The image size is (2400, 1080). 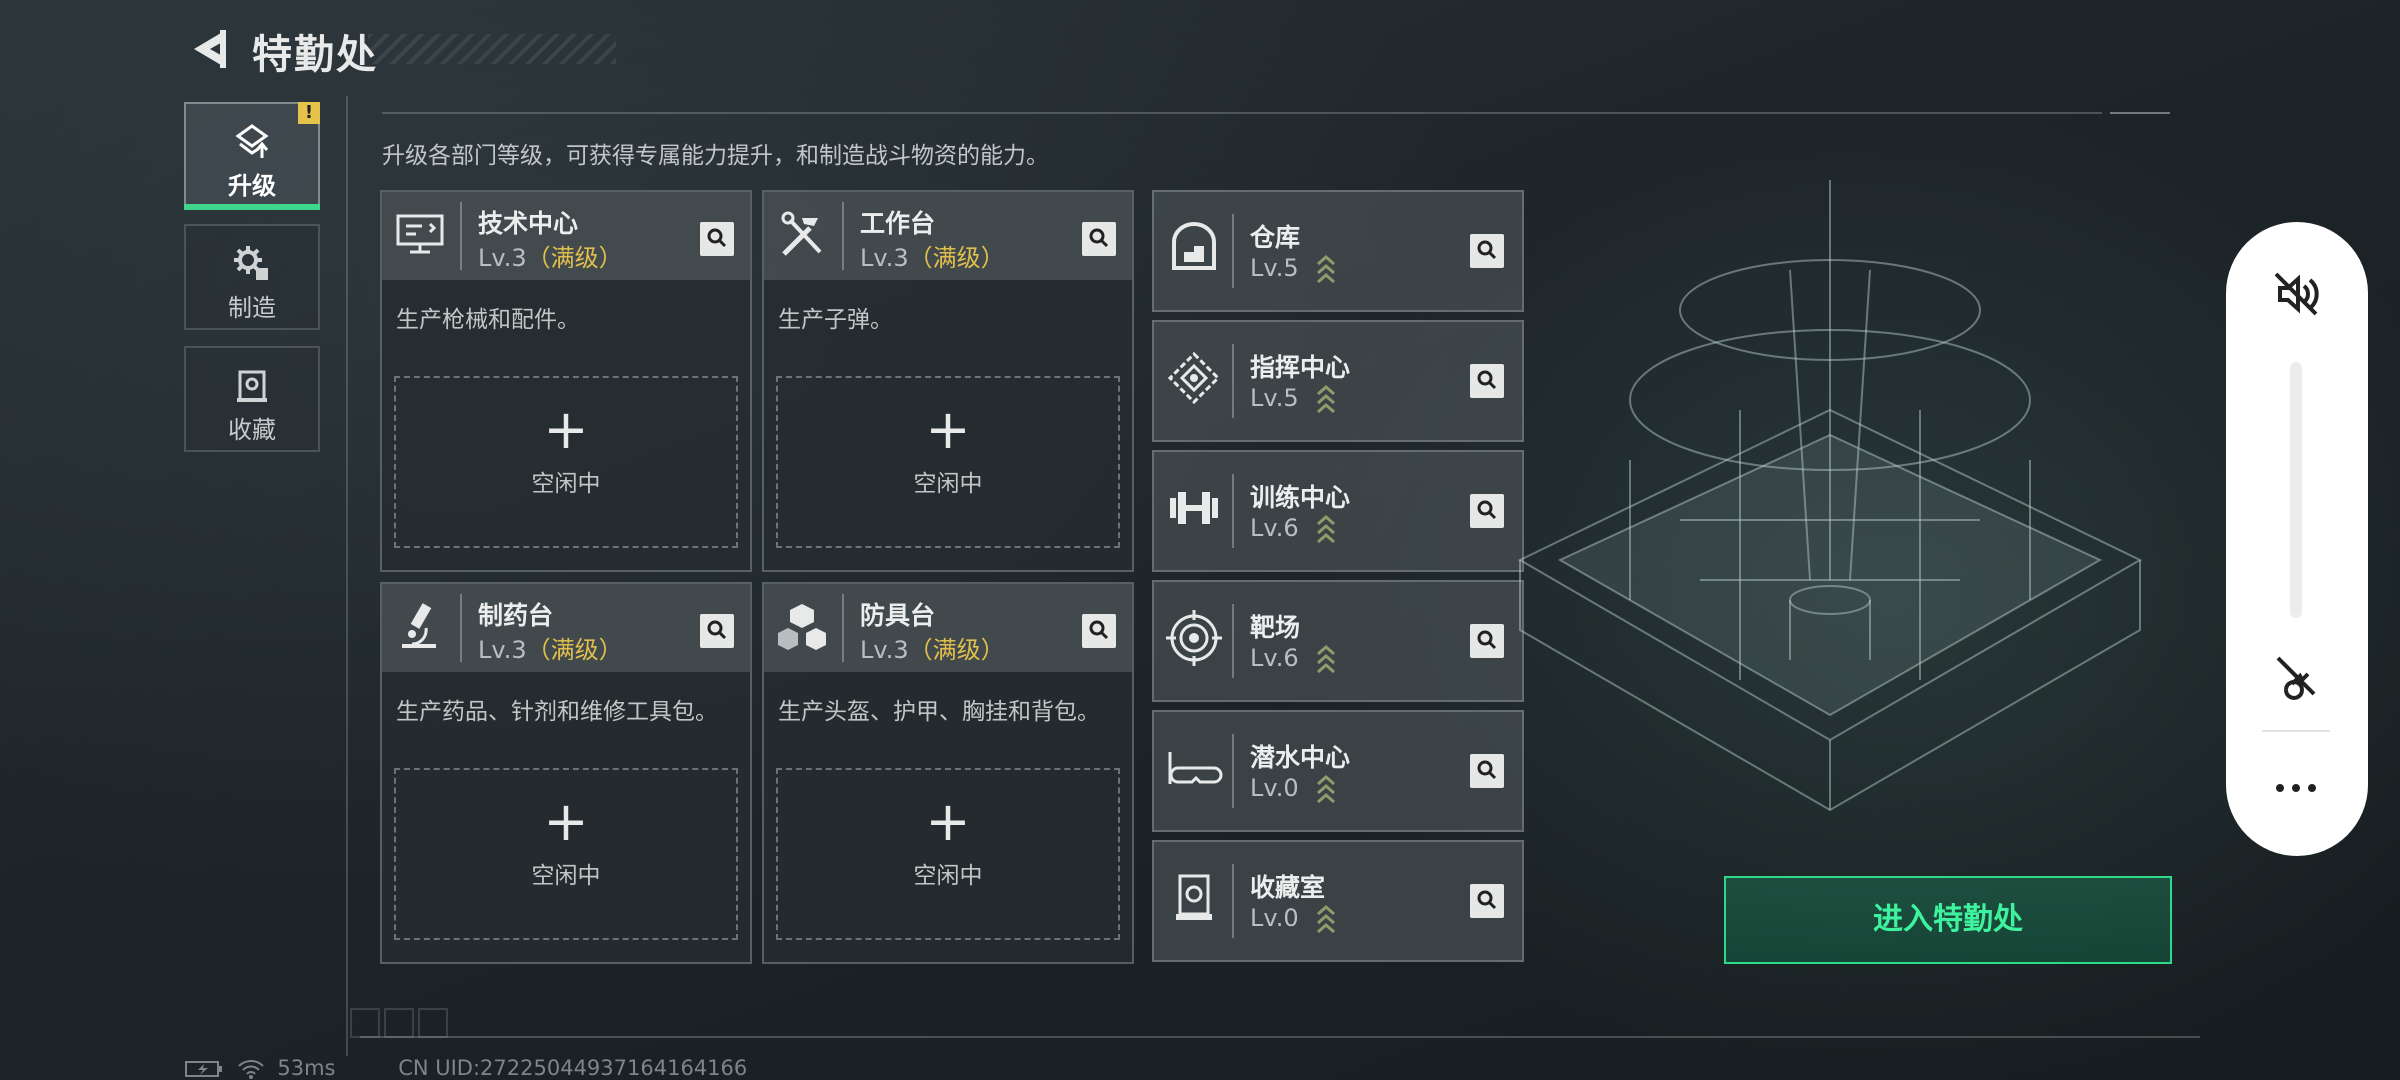 I want to click on microscope-icon, so click(x=419, y=625).